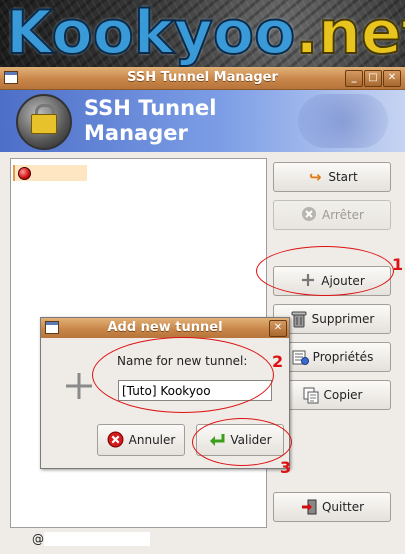 This screenshot has width=405, height=554. What do you see at coordinates (343, 395) in the screenshot?
I see `copy-label: Copier` at bounding box center [343, 395].